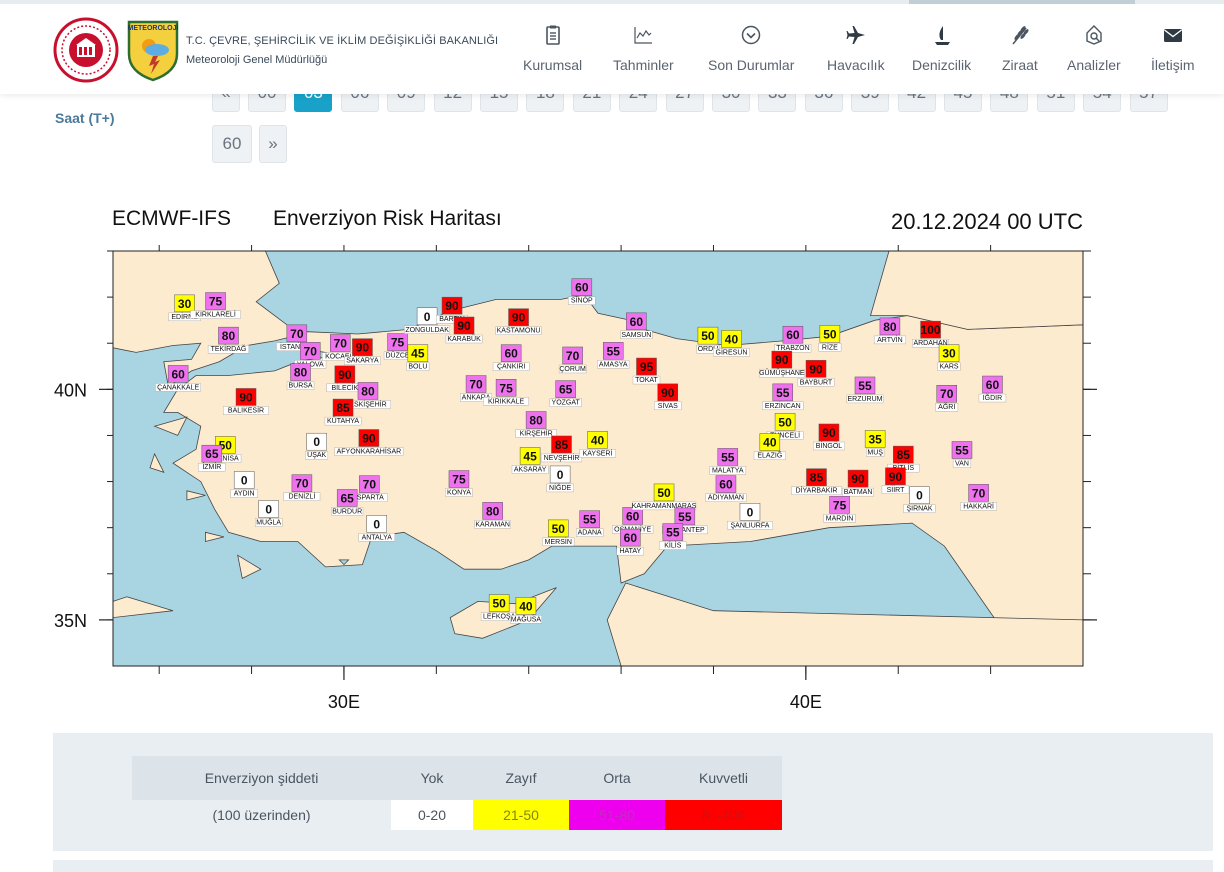 The width and height of the screenshot is (1224, 872). Describe the element at coordinates (856, 50) in the screenshot. I see `nav-havacilik: Havacılık` at that location.